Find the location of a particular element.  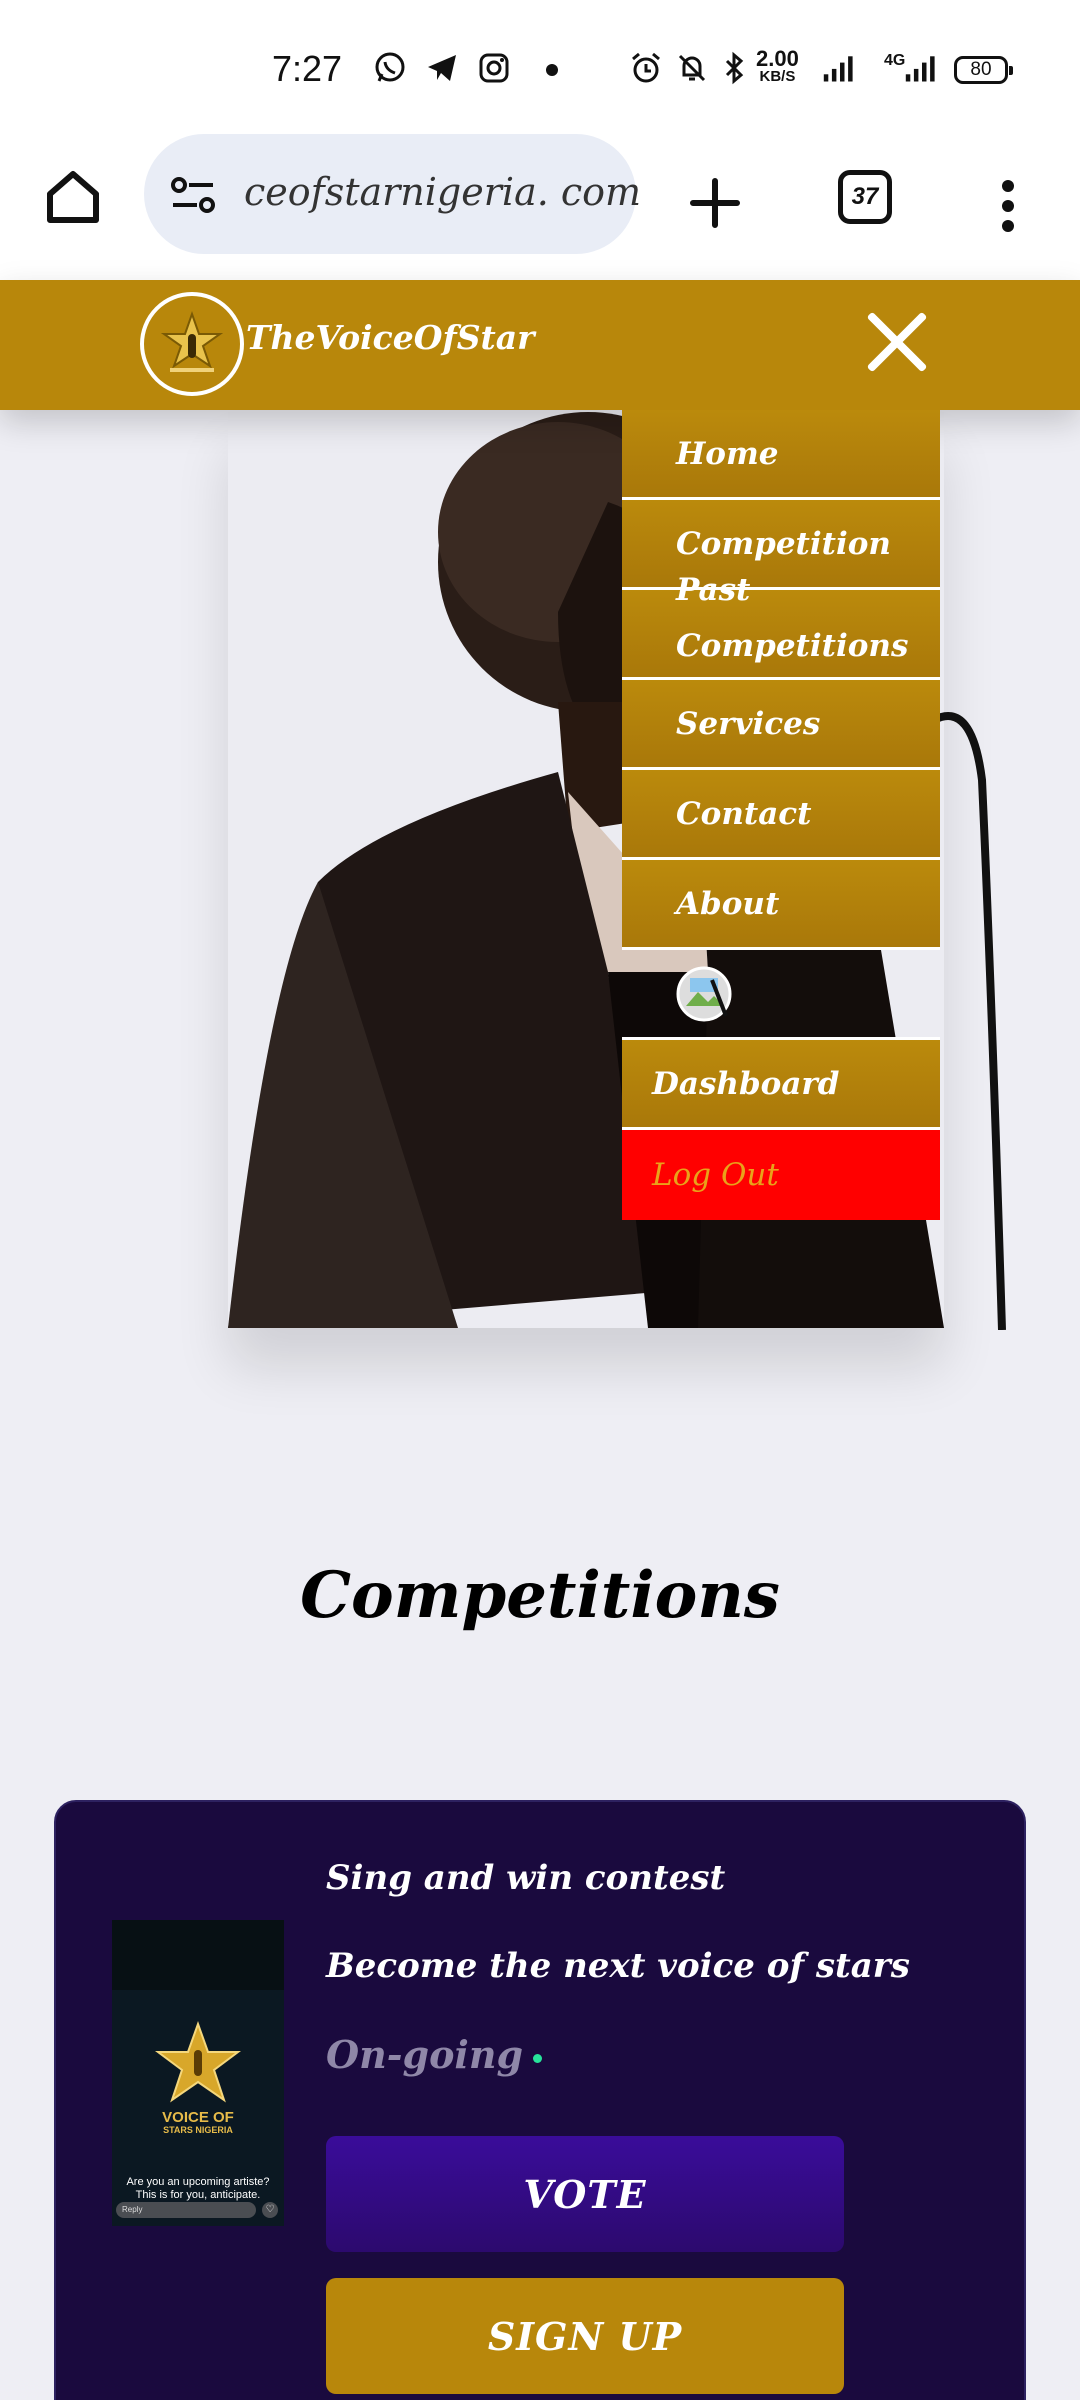

instagram-icon is located at coordinates (494, 68).